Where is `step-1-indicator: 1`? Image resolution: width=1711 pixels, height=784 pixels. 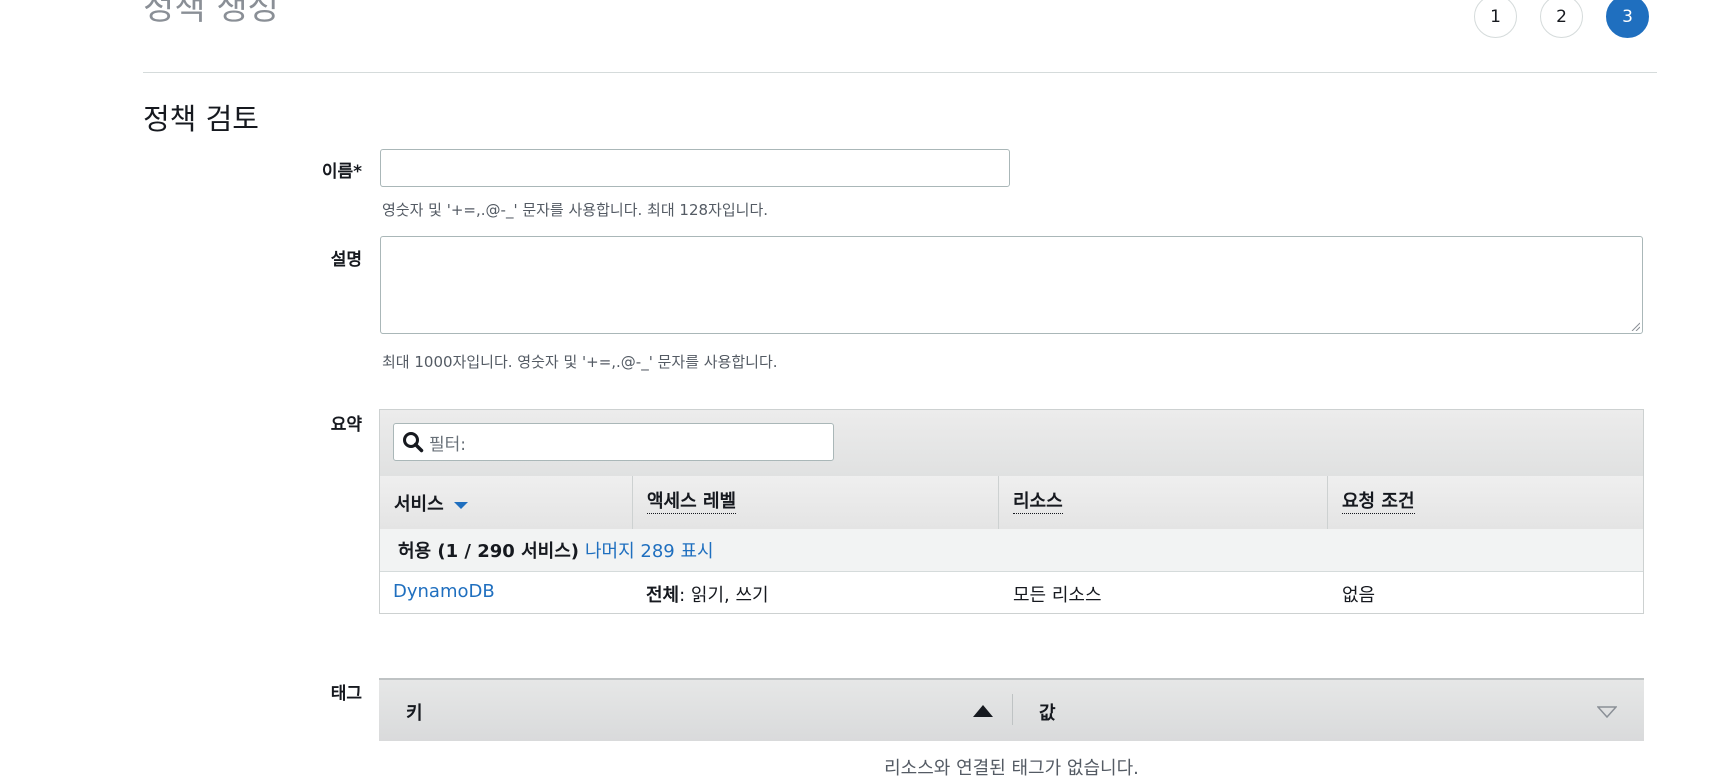 step-1-indicator: 1 is located at coordinates (1495, 19).